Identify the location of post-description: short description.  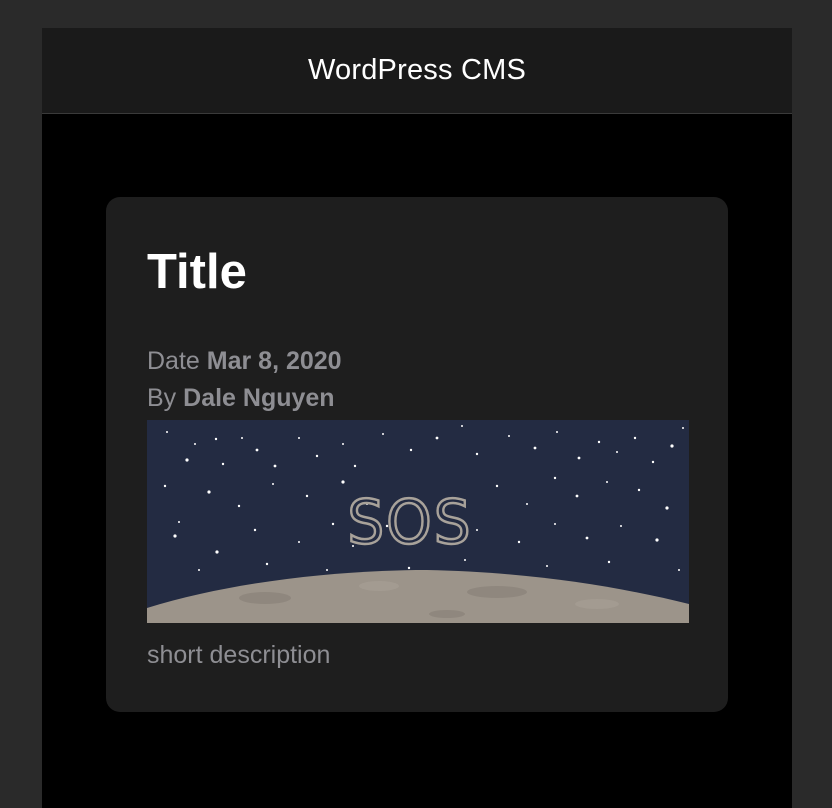
(239, 655).